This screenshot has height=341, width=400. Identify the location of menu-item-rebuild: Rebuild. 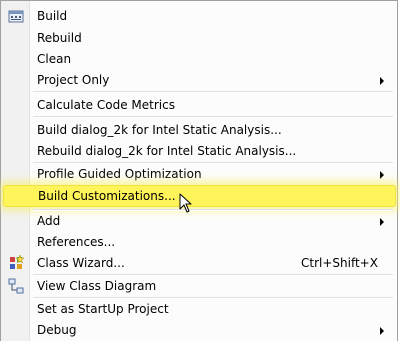
(199, 38).